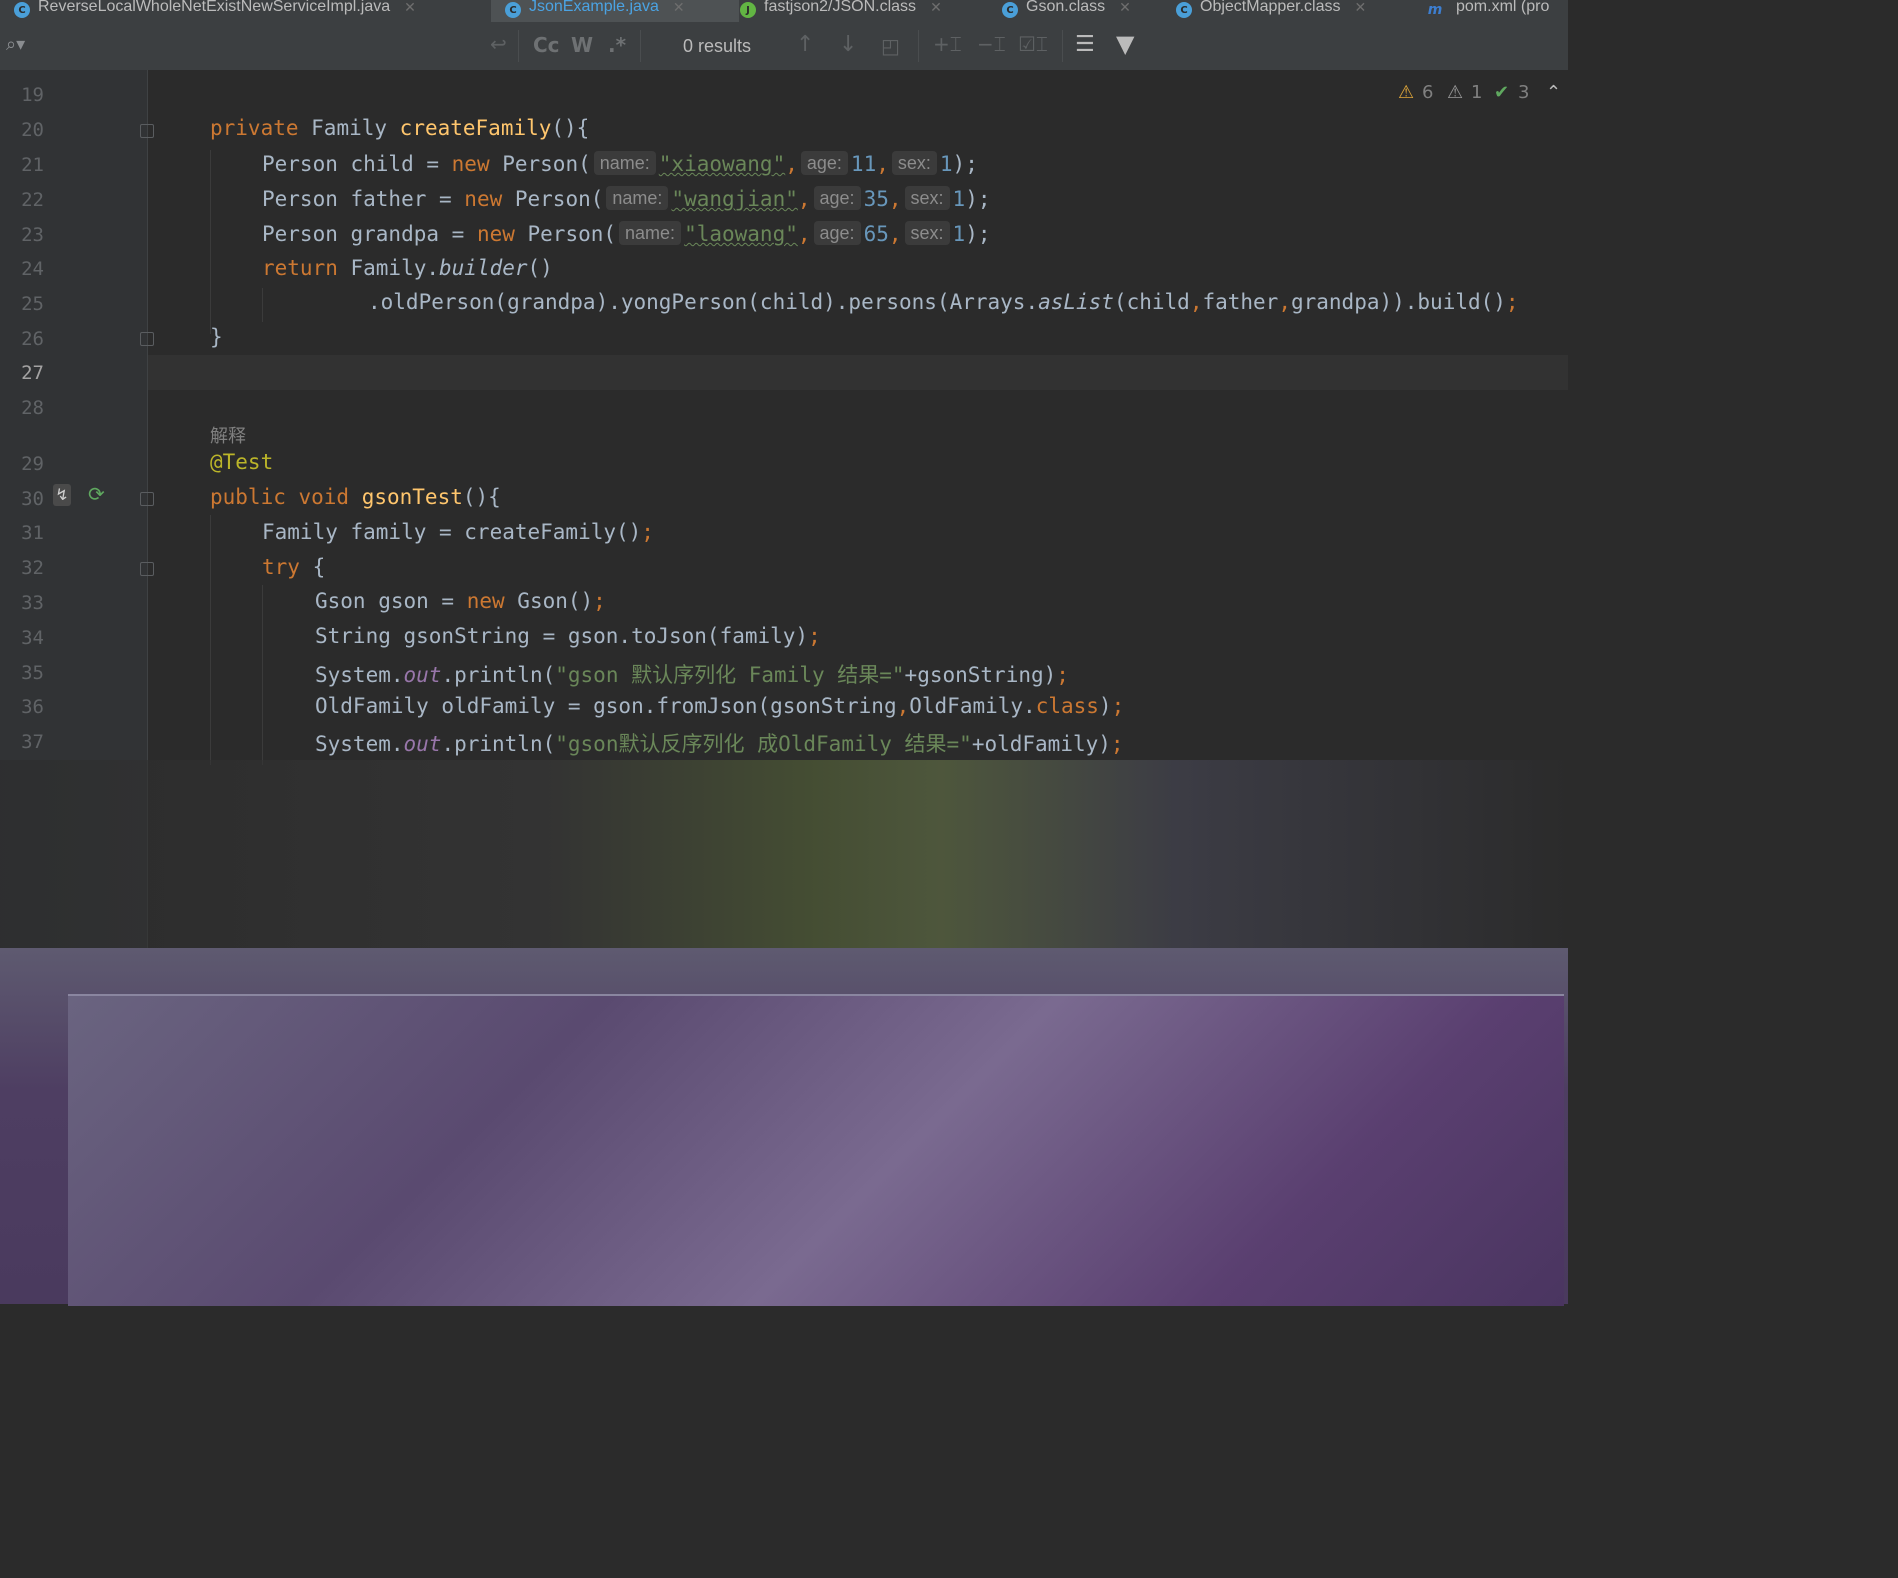 The image size is (1898, 1578). What do you see at coordinates (748, 10) in the screenshot?
I see `class-icon: J` at bounding box center [748, 10].